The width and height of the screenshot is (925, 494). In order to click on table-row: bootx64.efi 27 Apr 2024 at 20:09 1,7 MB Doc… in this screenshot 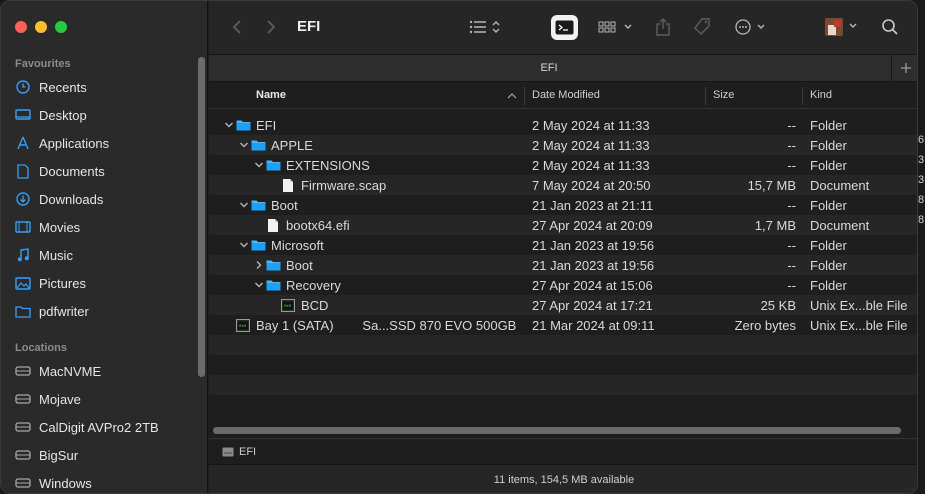, I will do `click(563, 225)`.